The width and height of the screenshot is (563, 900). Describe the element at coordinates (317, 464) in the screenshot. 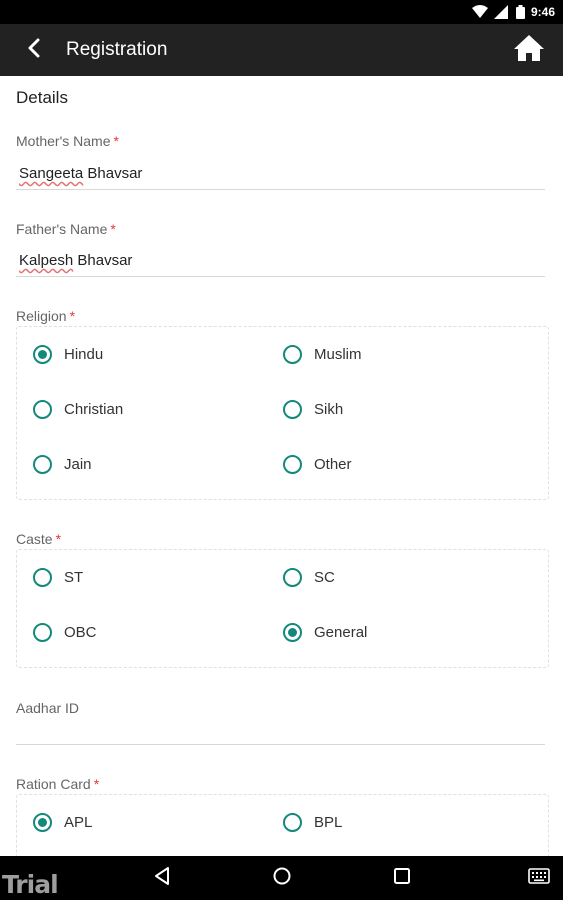

I see `religion-option-other: Other` at that location.